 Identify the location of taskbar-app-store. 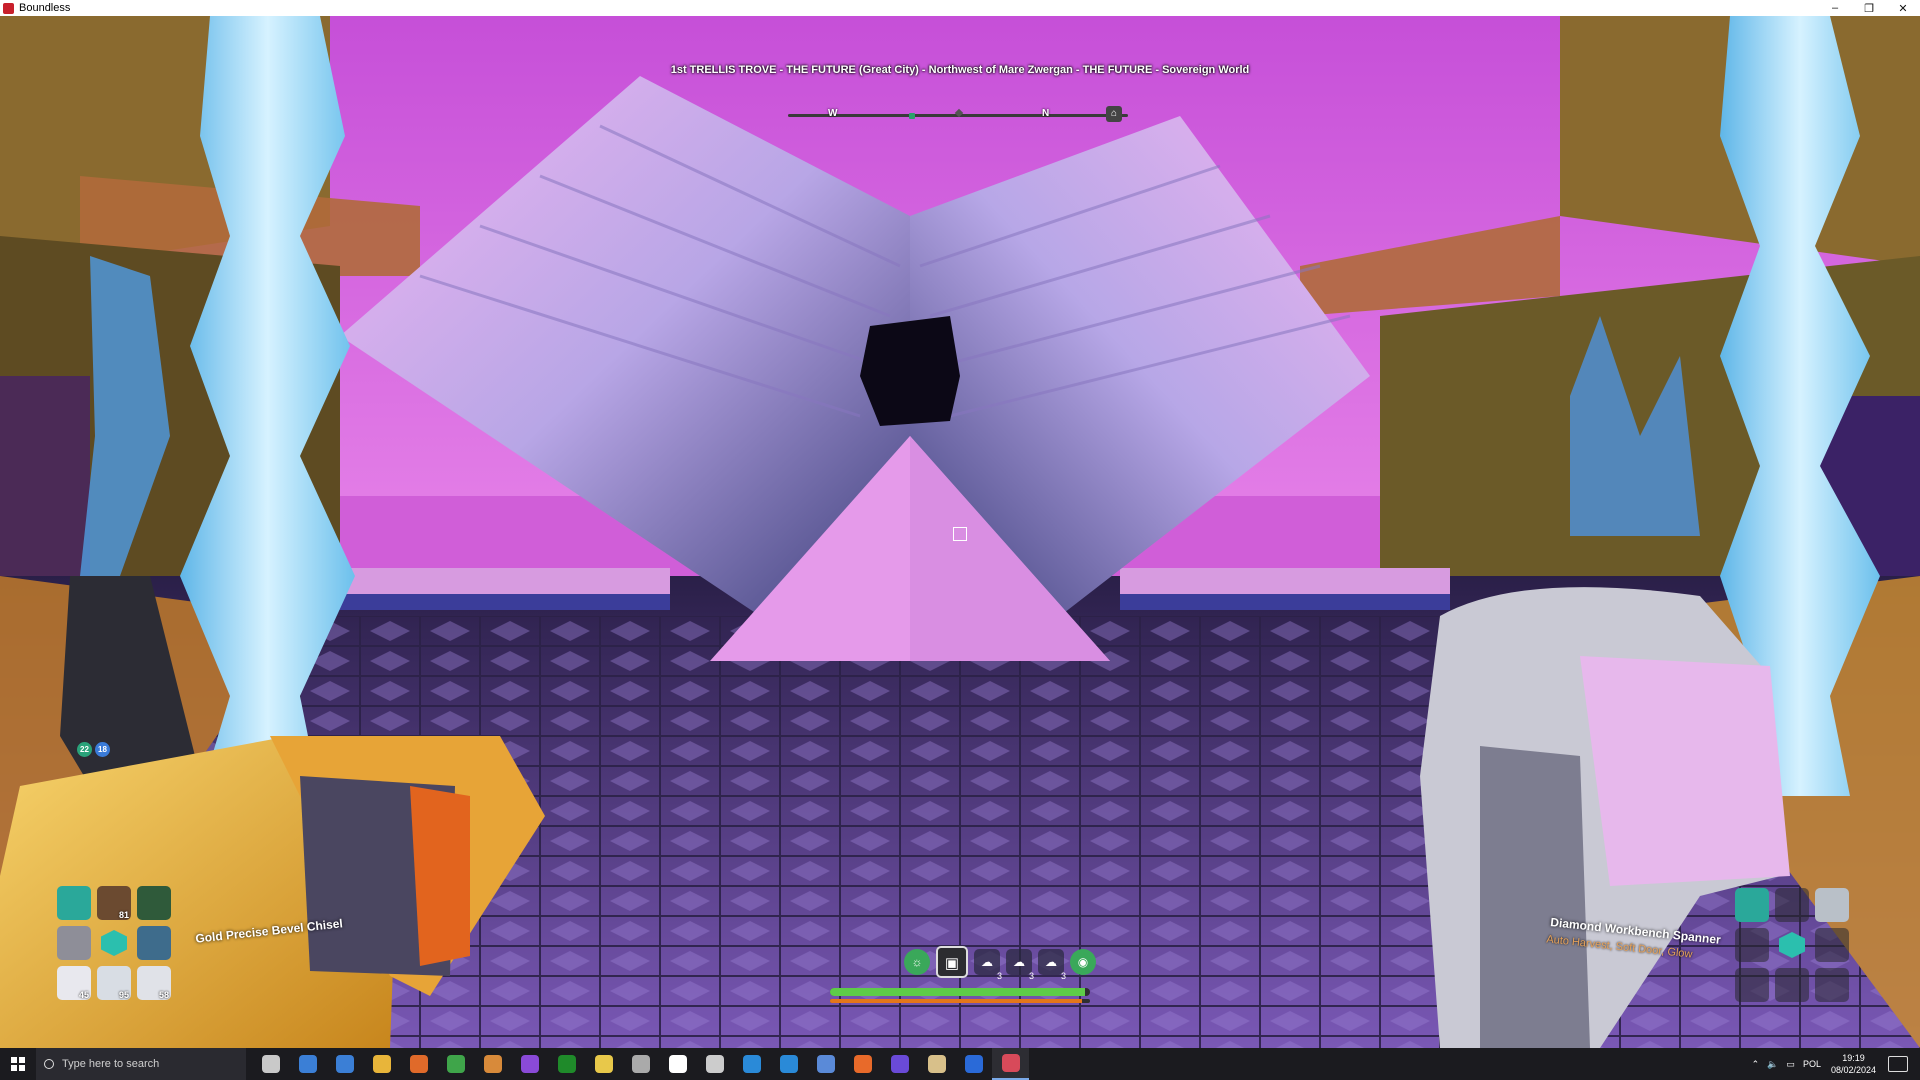
(344, 1064).